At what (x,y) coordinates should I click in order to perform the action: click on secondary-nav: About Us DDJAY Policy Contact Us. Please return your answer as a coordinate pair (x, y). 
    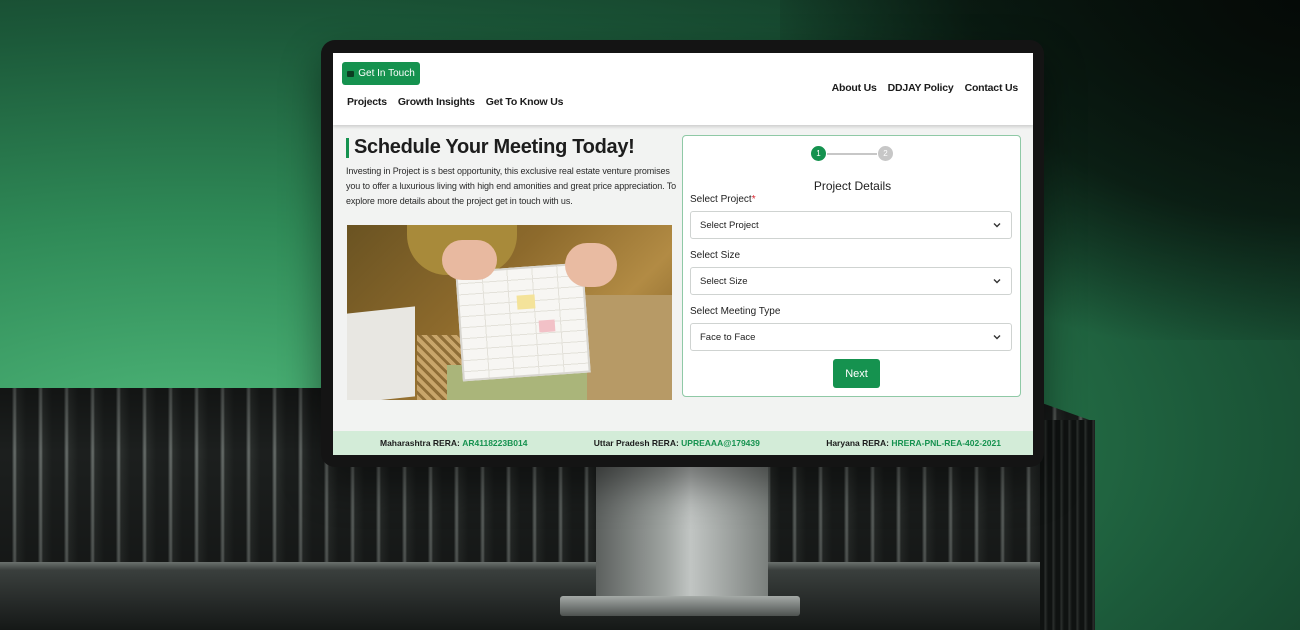
    Looking at the image, I should click on (925, 88).